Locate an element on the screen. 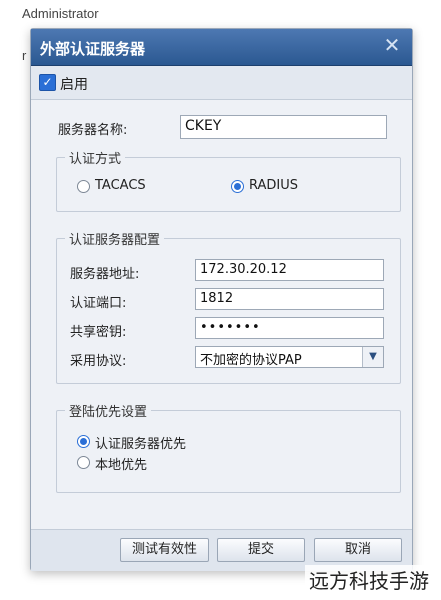 This screenshot has height=600, width=441. radio-auth-server-first is located at coordinates (83, 441).